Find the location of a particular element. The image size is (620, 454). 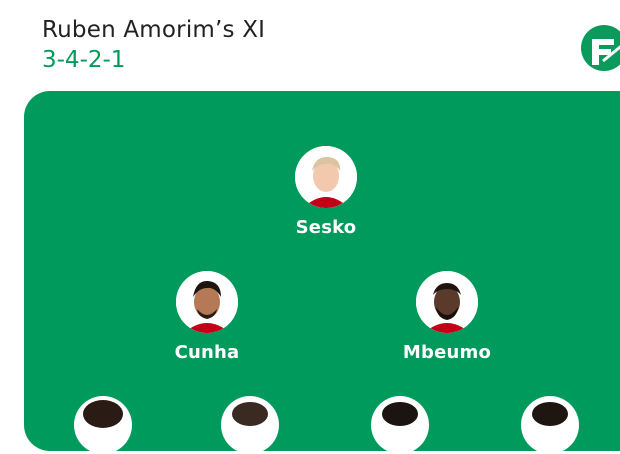

player-card-am-right: Mbeumo is located at coordinates (447, 317).